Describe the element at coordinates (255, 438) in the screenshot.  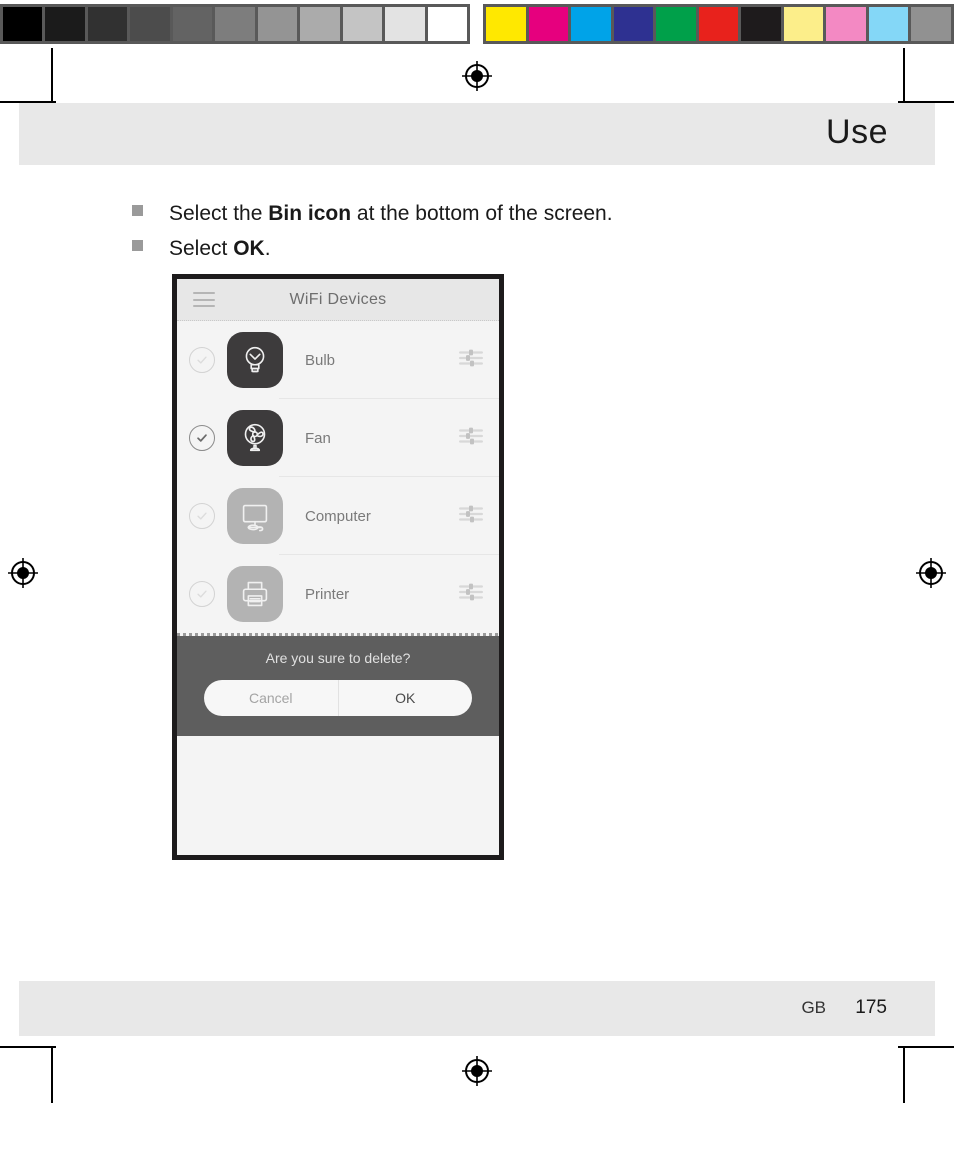
I see `fan-icon` at that location.